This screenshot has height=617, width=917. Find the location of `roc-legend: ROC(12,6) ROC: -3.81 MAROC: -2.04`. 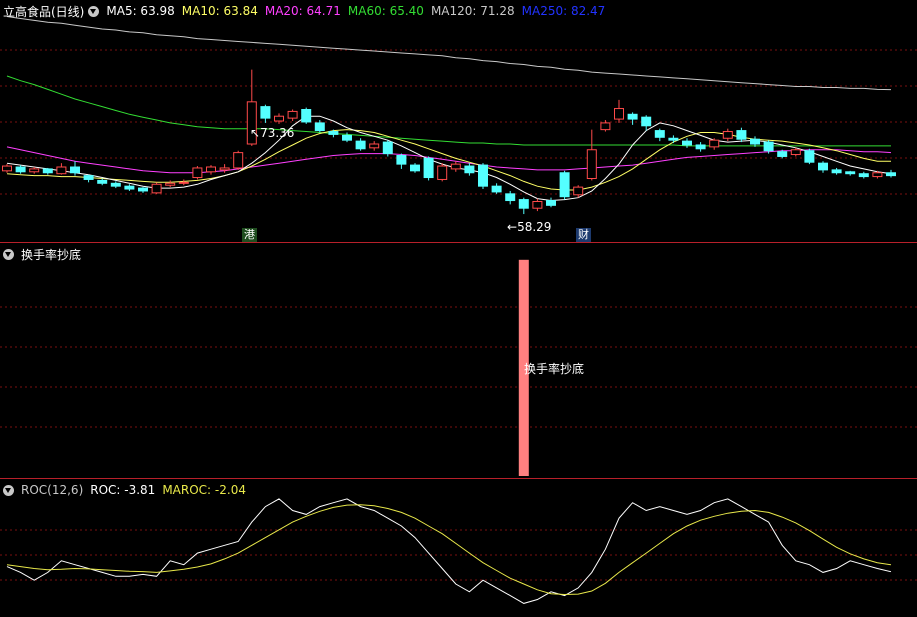

roc-legend: ROC(12,6) ROC: -3.81 MAROC: -2.04 is located at coordinates (128, 490).